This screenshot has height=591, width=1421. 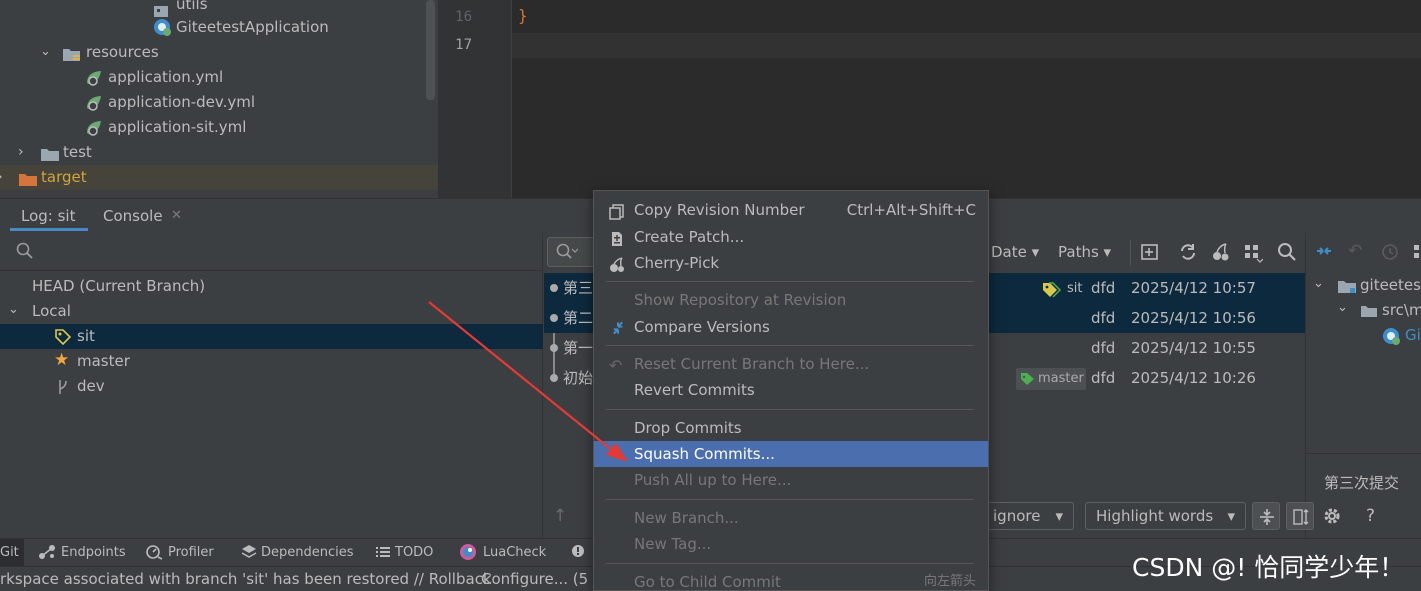 What do you see at coordinates (1165, 516) in the screenshot?
I see `highlight-words-dropdown: Highlight words ▾` at bounding box center [1165, 516].